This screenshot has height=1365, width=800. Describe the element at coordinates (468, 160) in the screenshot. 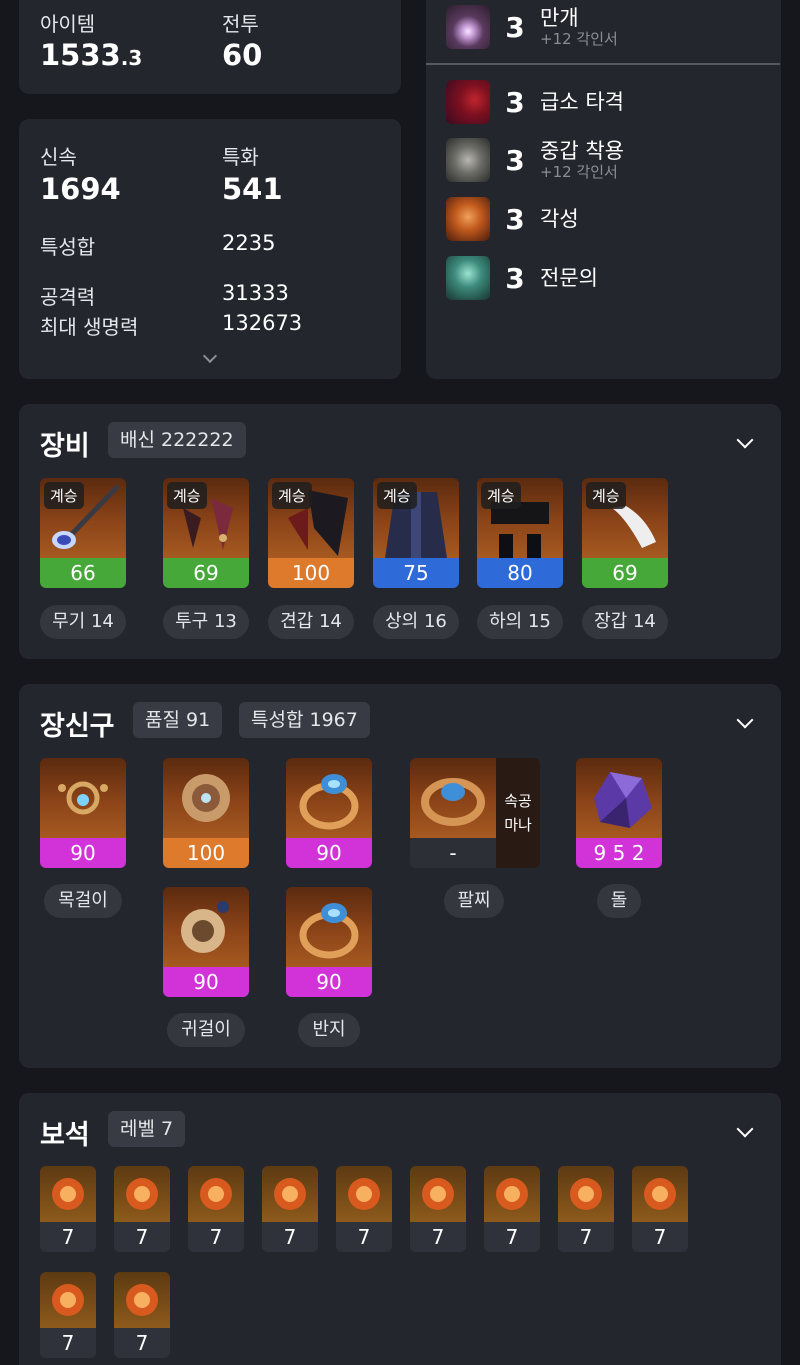

I see `heavy-armor-icon` at that location.